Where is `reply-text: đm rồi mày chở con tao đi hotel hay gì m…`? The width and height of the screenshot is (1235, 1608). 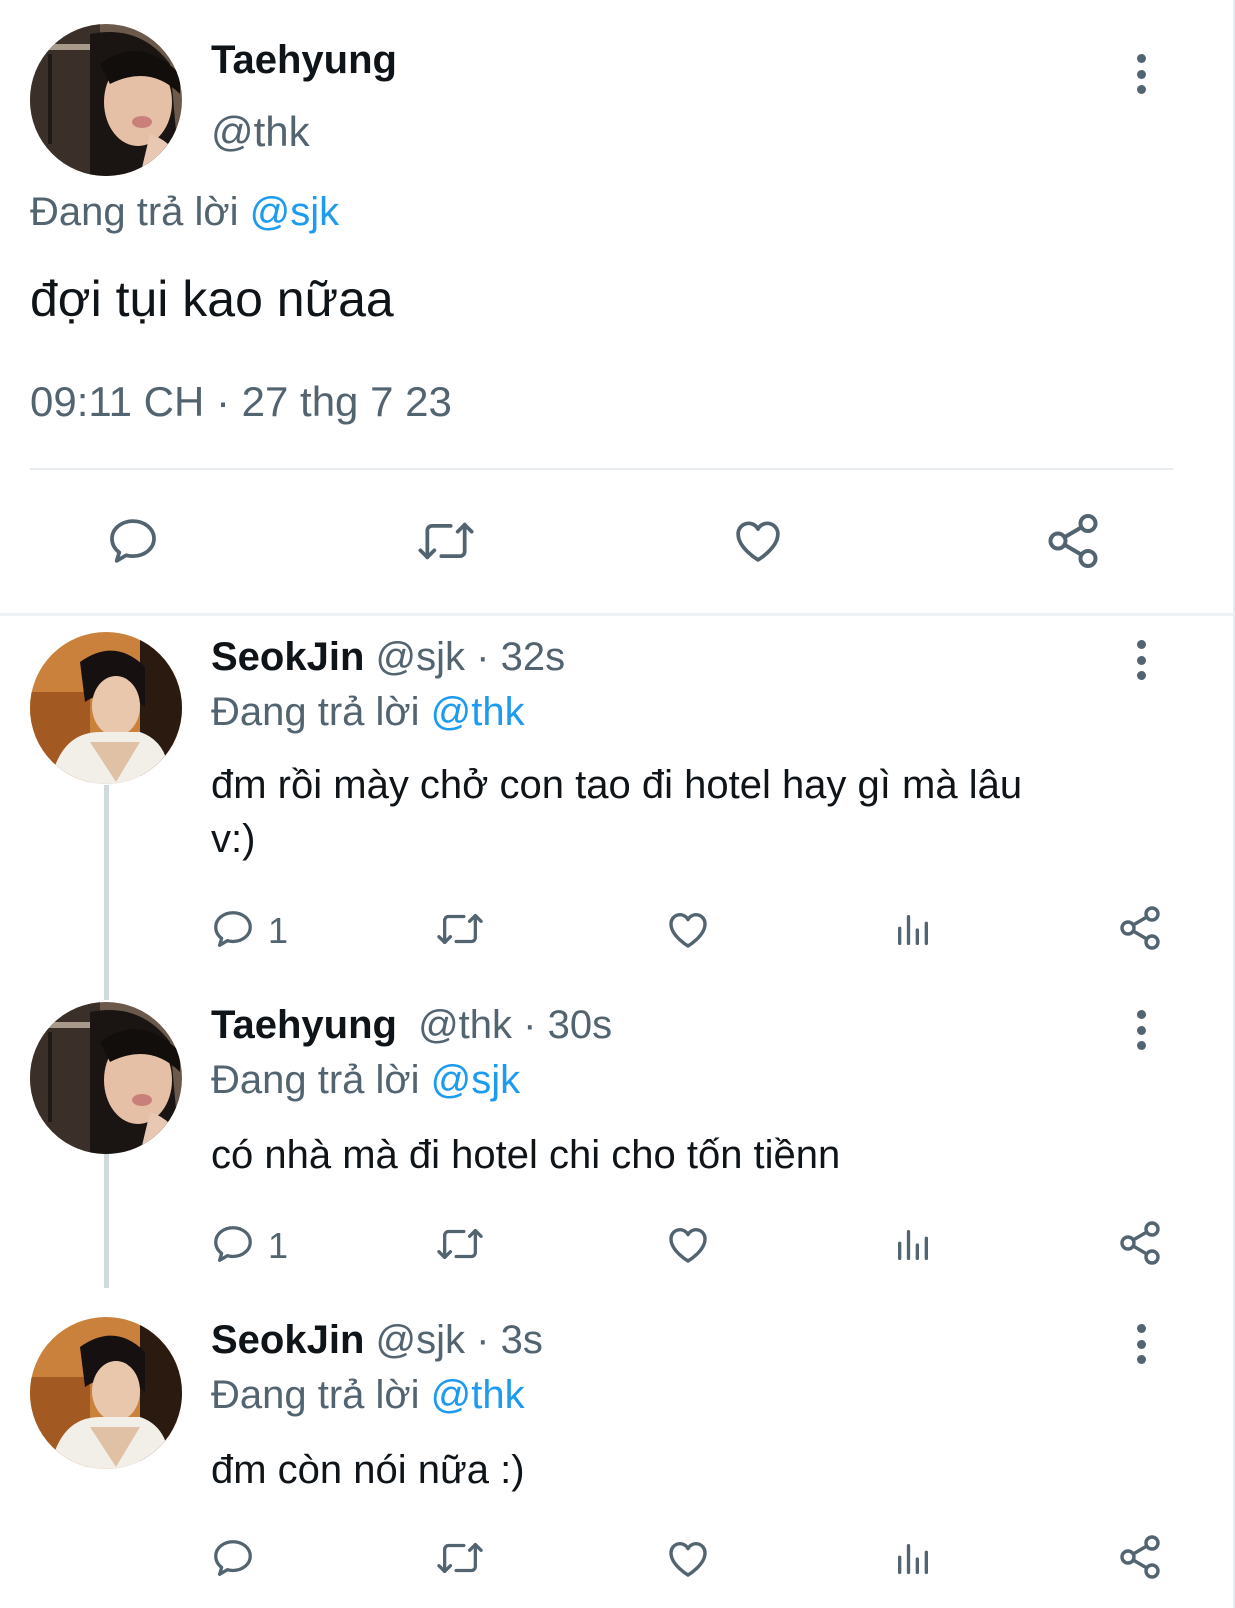 reply-text: đm rồi mày chở con tao đi hotel hay gì m… is located at coordinates (686, 812).